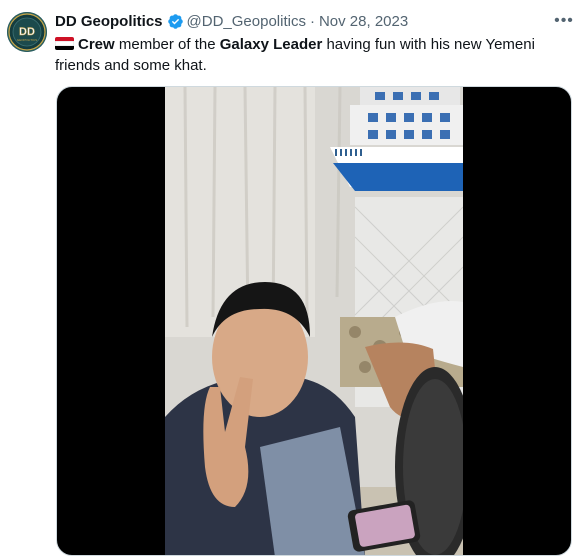 This screenshot has height=556, width=587. What do you see at coordinates (27, 40) in the screenshot?
I see `svg-text: GEOPOLITICS` at bounding box center [27, 40].